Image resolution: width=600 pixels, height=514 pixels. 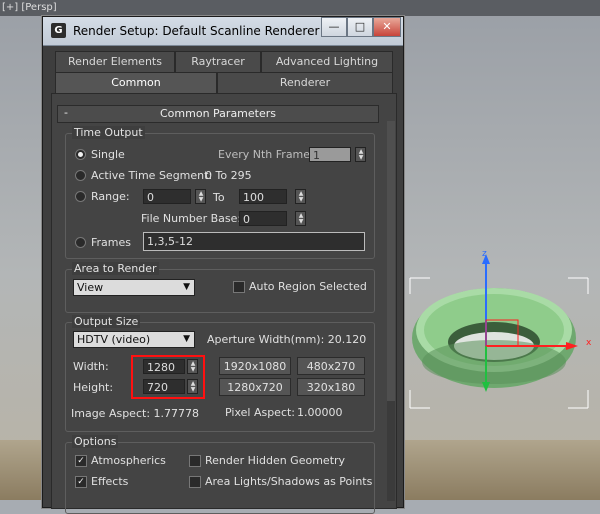 I want to click on active-time-segment-label: Active Time Segment:, so click(x=152, y=175).